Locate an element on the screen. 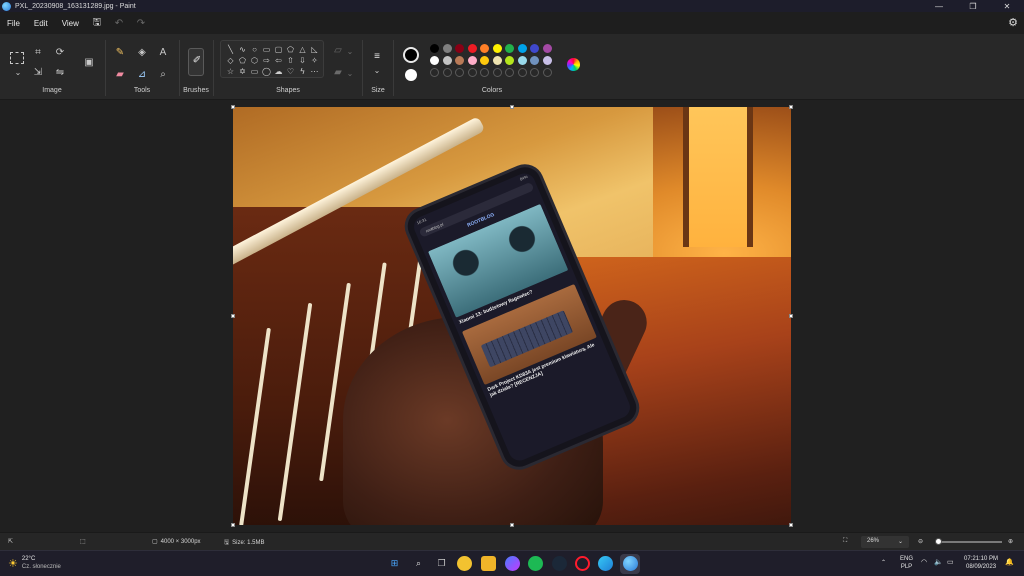  menu-view: View is located at coordinates (70, 23).